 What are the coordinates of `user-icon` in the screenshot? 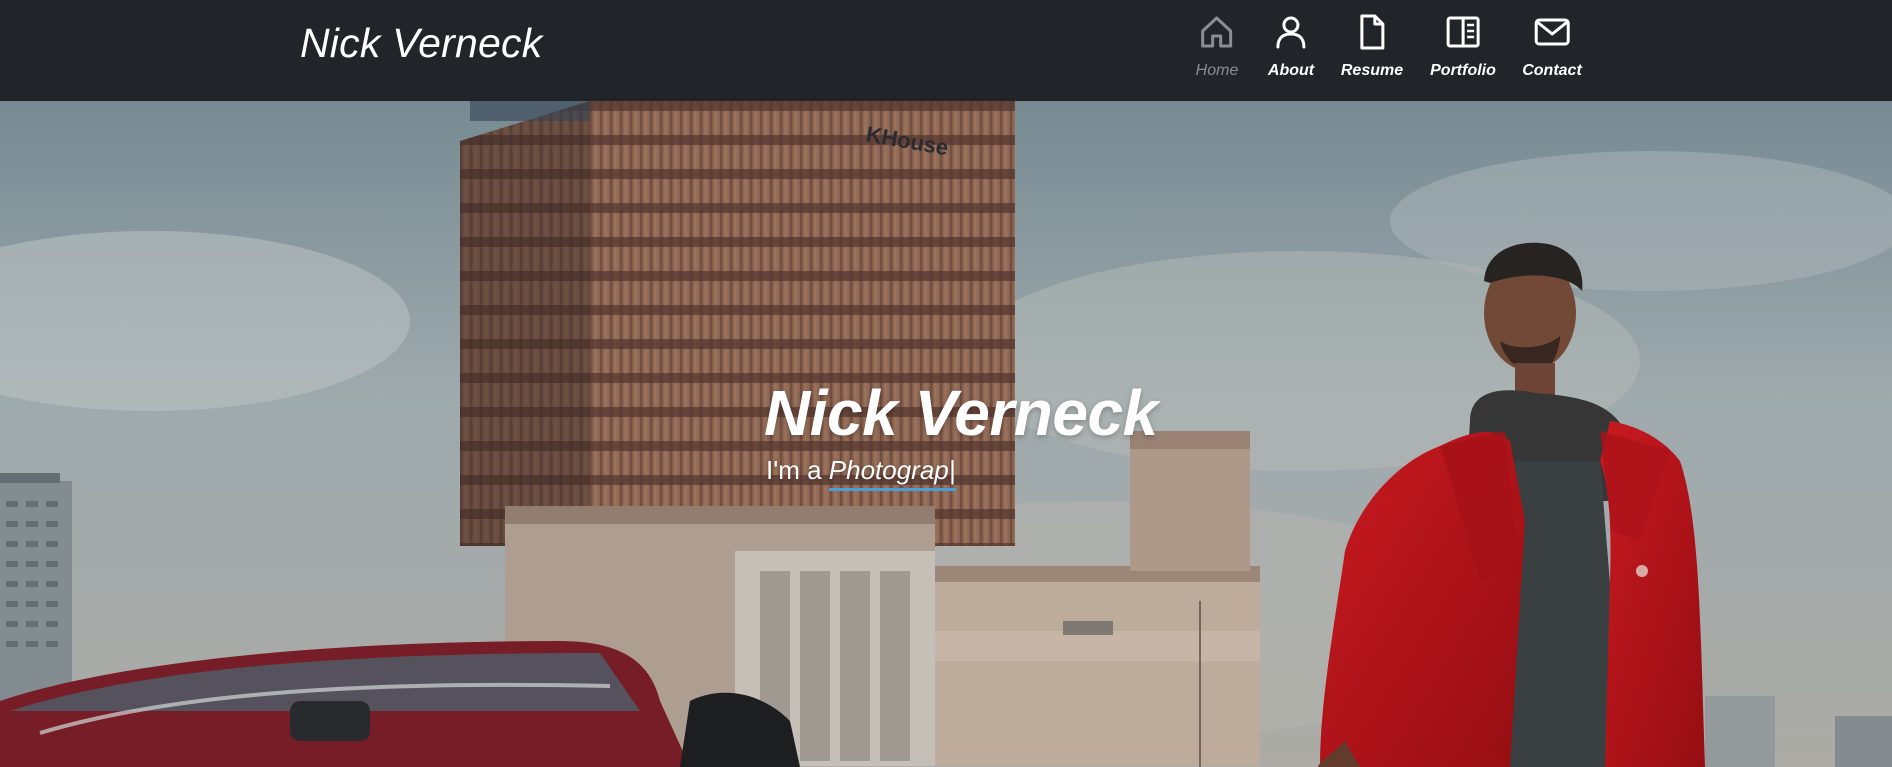 It's located at (1291, 32).